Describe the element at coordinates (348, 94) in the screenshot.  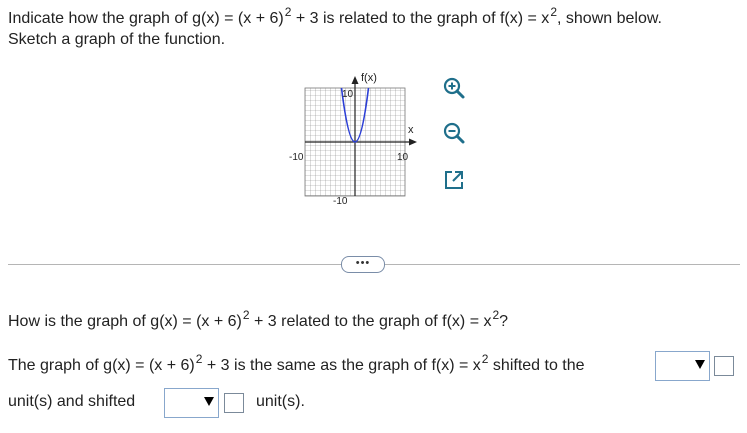
I see `y-tick-top: 10` at that location.